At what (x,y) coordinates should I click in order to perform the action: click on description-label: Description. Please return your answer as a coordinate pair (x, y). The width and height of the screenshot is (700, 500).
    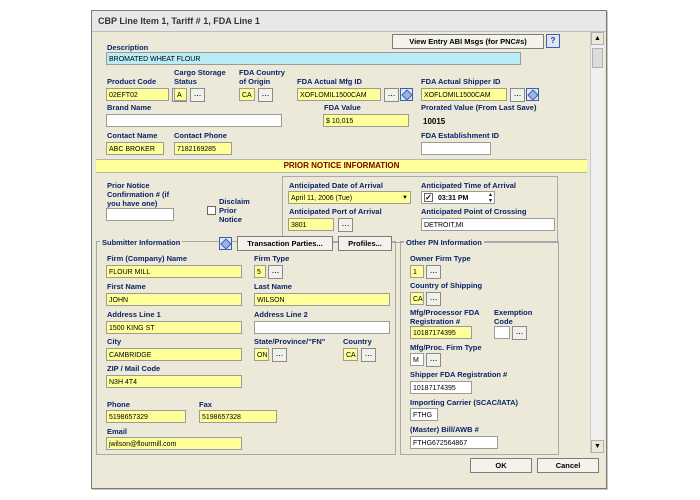
    Looking at the image, I should click on (128, 47).